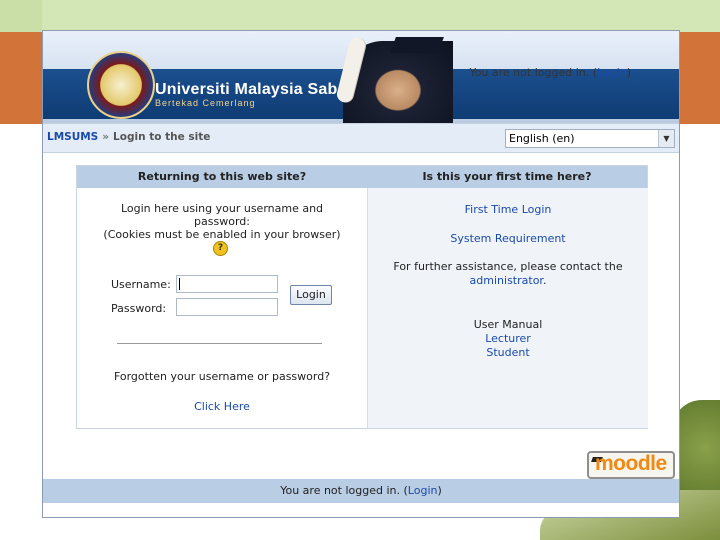  What do you see at coordinates (220, 248) in the screenshot?
I see `help-icon: ?` at bounding box center [220, 248].